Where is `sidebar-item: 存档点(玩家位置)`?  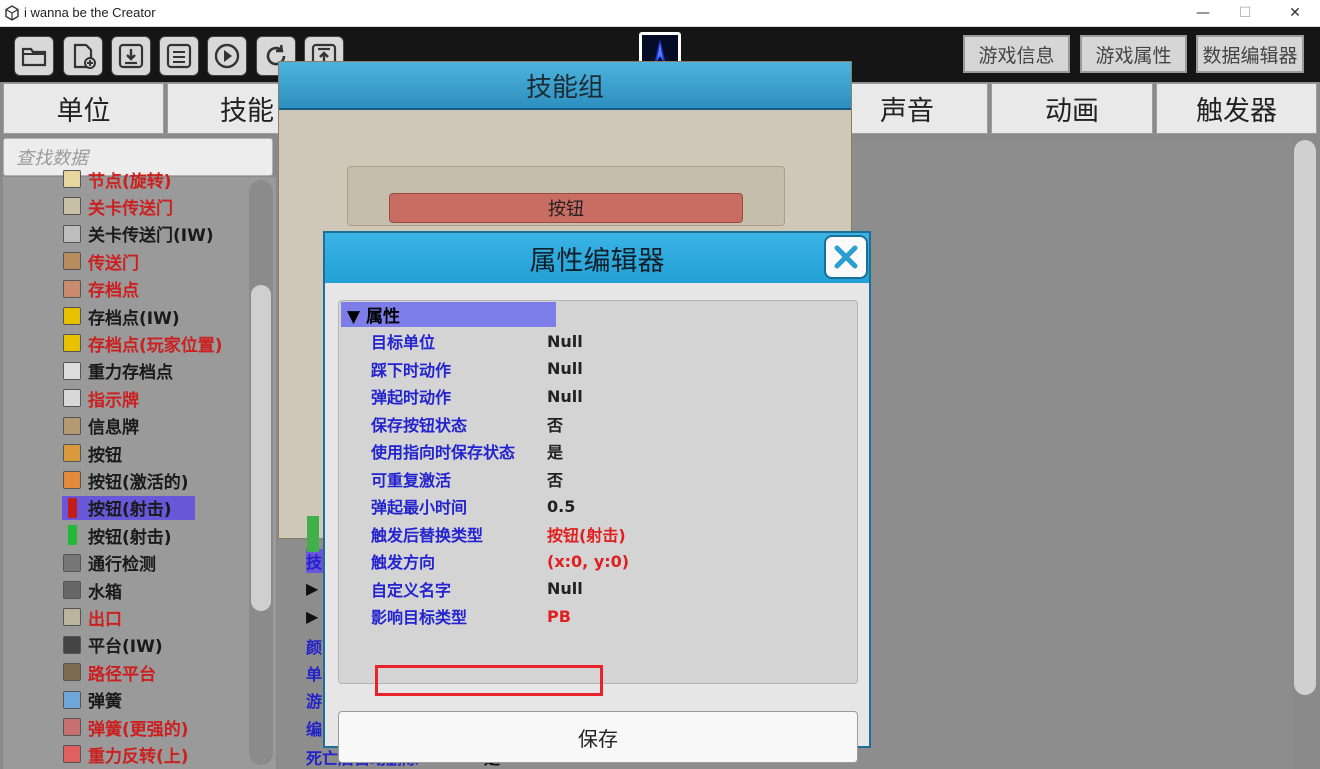 sidebar-item: 存档点(玩家位置) is located at coordinates (142, 343).